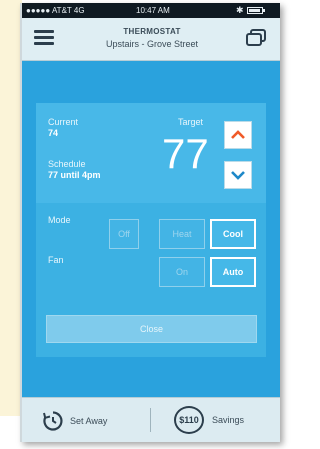  I want to click on status-time: 10:47 AM, so click(153, 10).